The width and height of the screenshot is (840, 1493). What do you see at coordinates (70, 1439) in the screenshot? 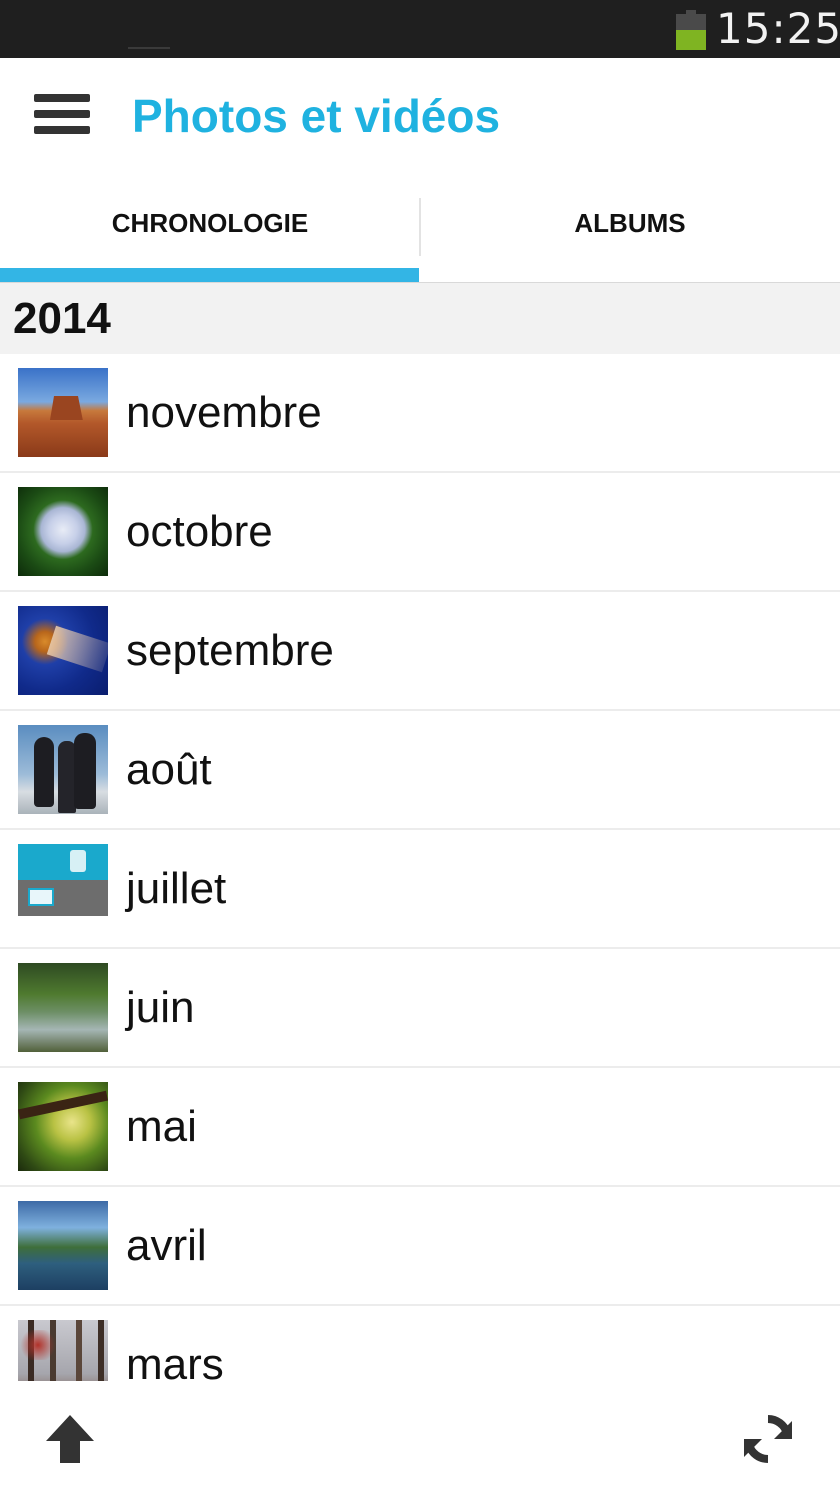
I see `upload-arrow-icon` at bounding box center [70, 1439].